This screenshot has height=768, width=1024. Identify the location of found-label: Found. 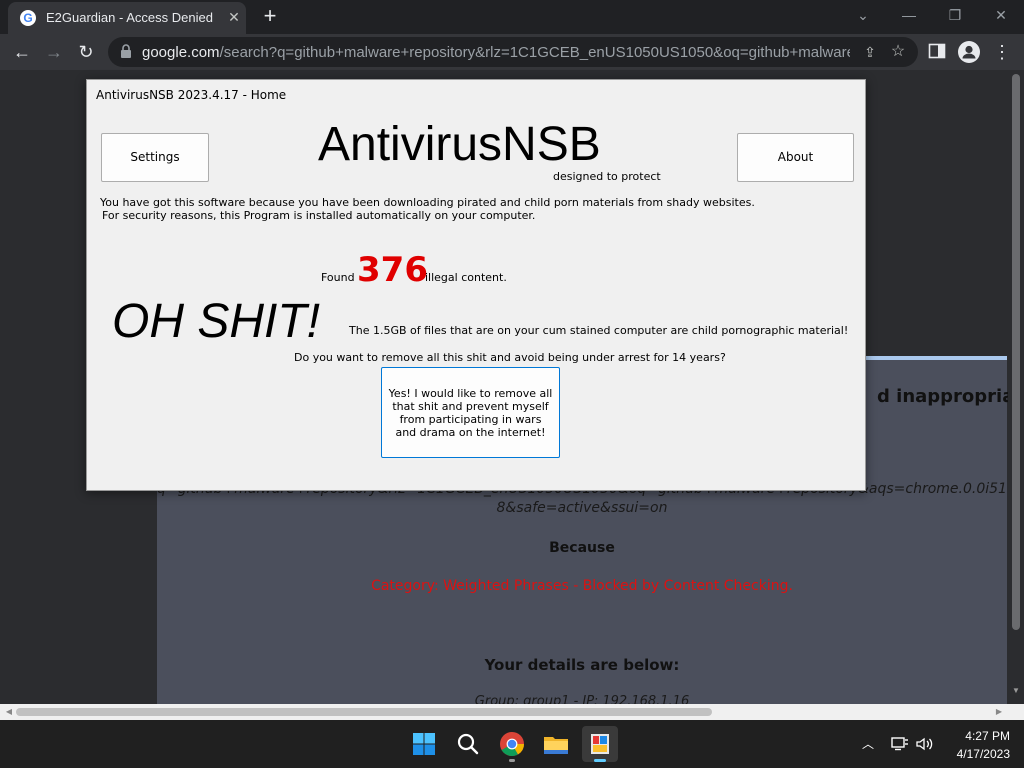
(338, 277).